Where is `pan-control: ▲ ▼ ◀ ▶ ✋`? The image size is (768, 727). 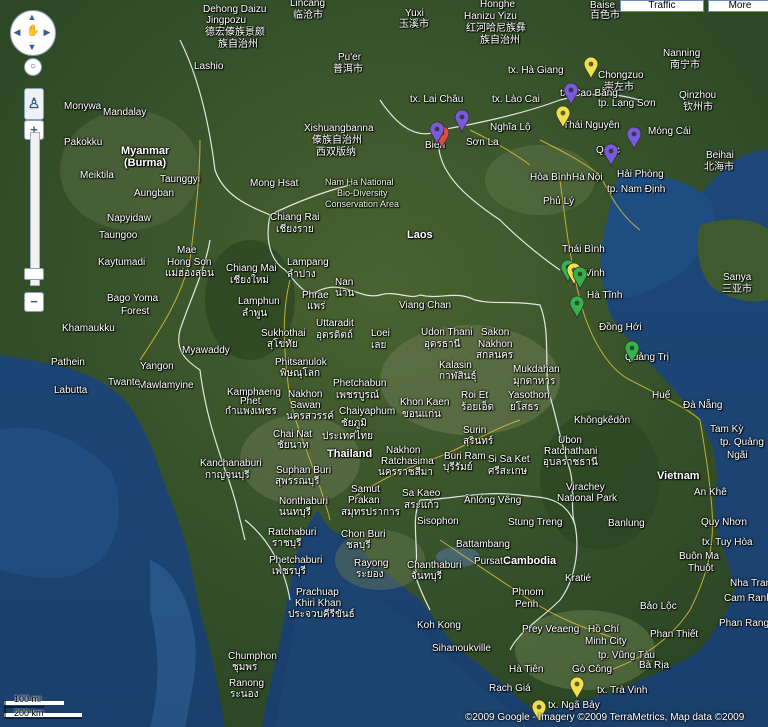 pan-control: ▲ ▼ ◀ ▶ ✋ is located at coordinates (33, 33).